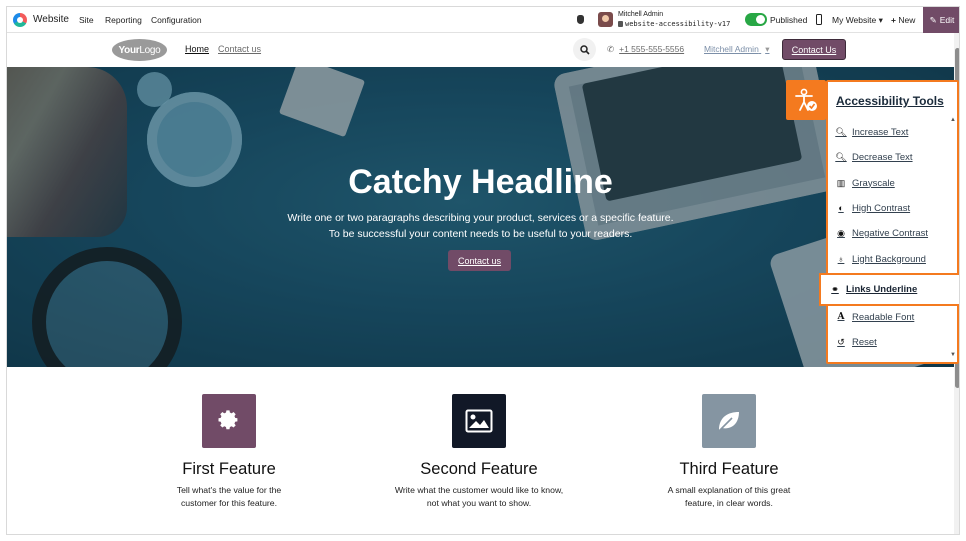 The height and width of the screenshot is (541, 966). I want to click on nav-home: Home, so click(197, 49).